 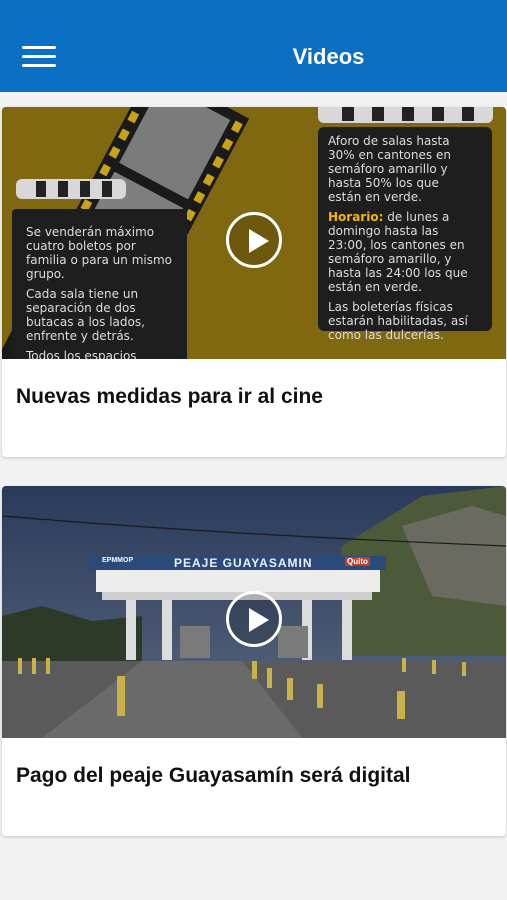 I want to click on toll-sign: PEAJE GUAYASAMIN, so click(x=243, y=563).